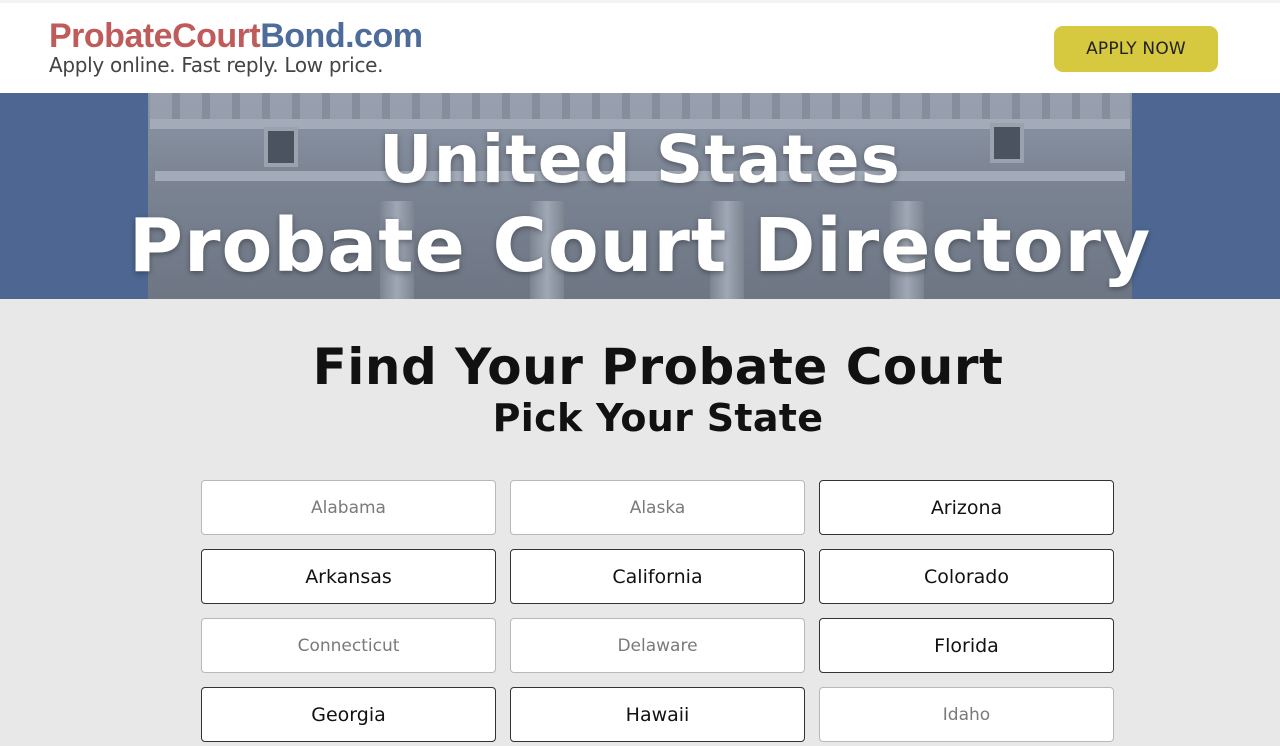 This screenshot has height=746, width=1280. What do you see at coordinates (966, 576) in the screenshot?
I see `state-button: Colorado` at bounding box center [966, 576].